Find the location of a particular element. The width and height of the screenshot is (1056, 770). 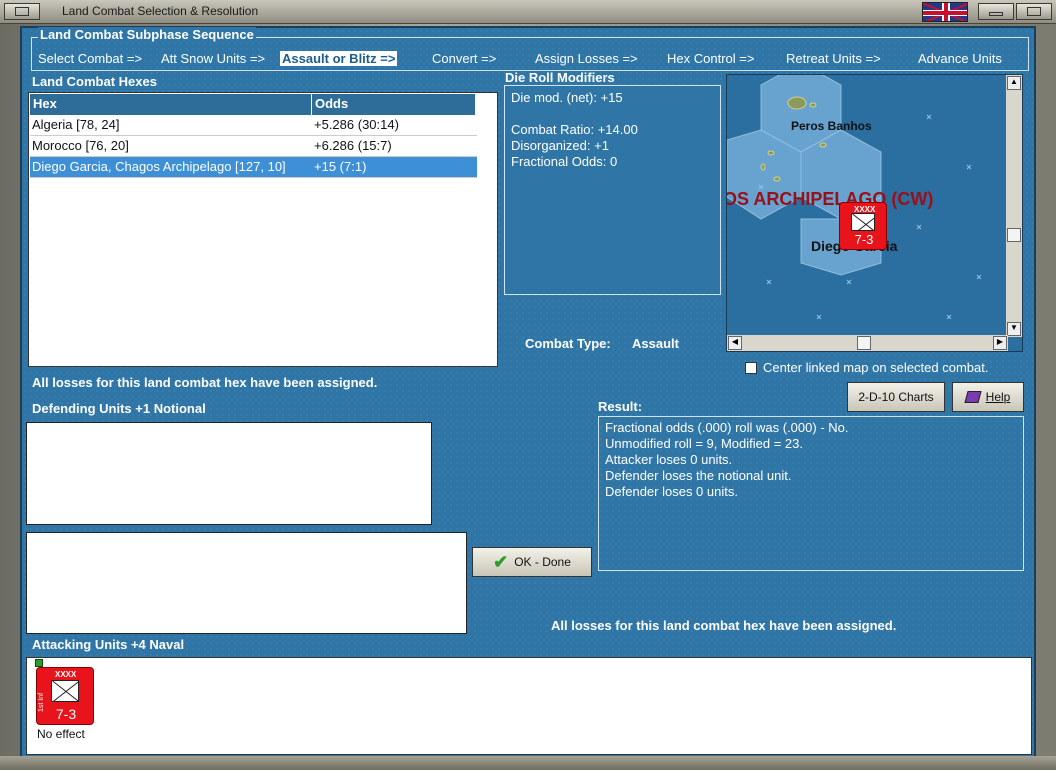

ok-done-label: OK - Done is located at coordinates (542, 562).